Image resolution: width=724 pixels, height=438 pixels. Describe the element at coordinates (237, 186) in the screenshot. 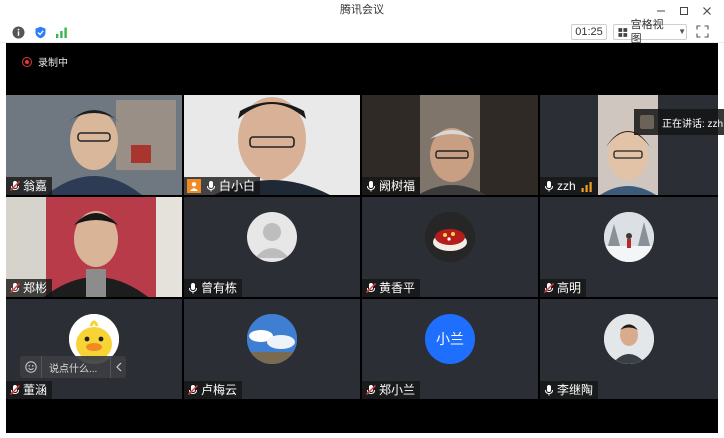

I see `participant-name: 白小白` at that location.